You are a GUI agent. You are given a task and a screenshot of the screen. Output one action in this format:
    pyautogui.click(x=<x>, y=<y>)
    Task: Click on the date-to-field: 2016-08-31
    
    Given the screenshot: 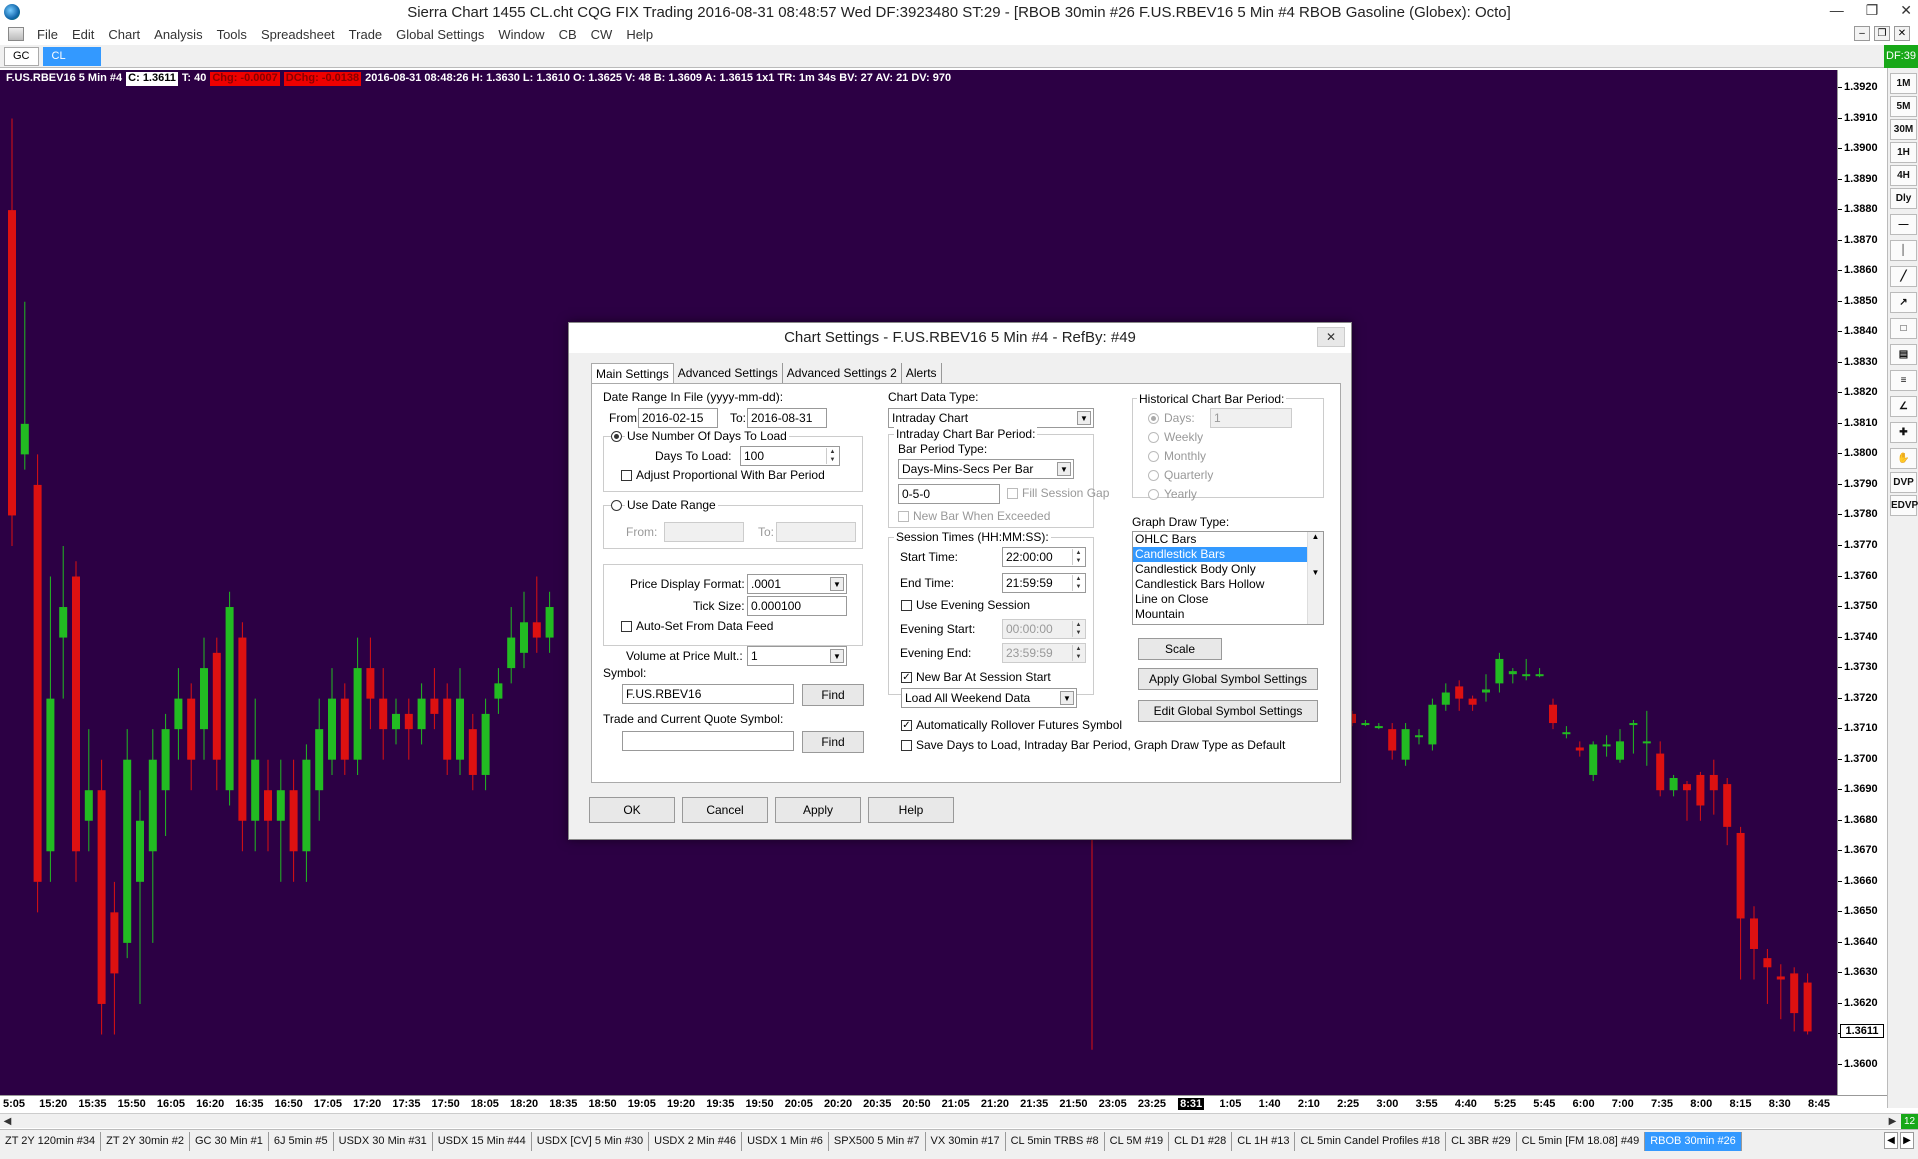 What is the action you would take?
    pyautogui.click(x=787, y=418)
    